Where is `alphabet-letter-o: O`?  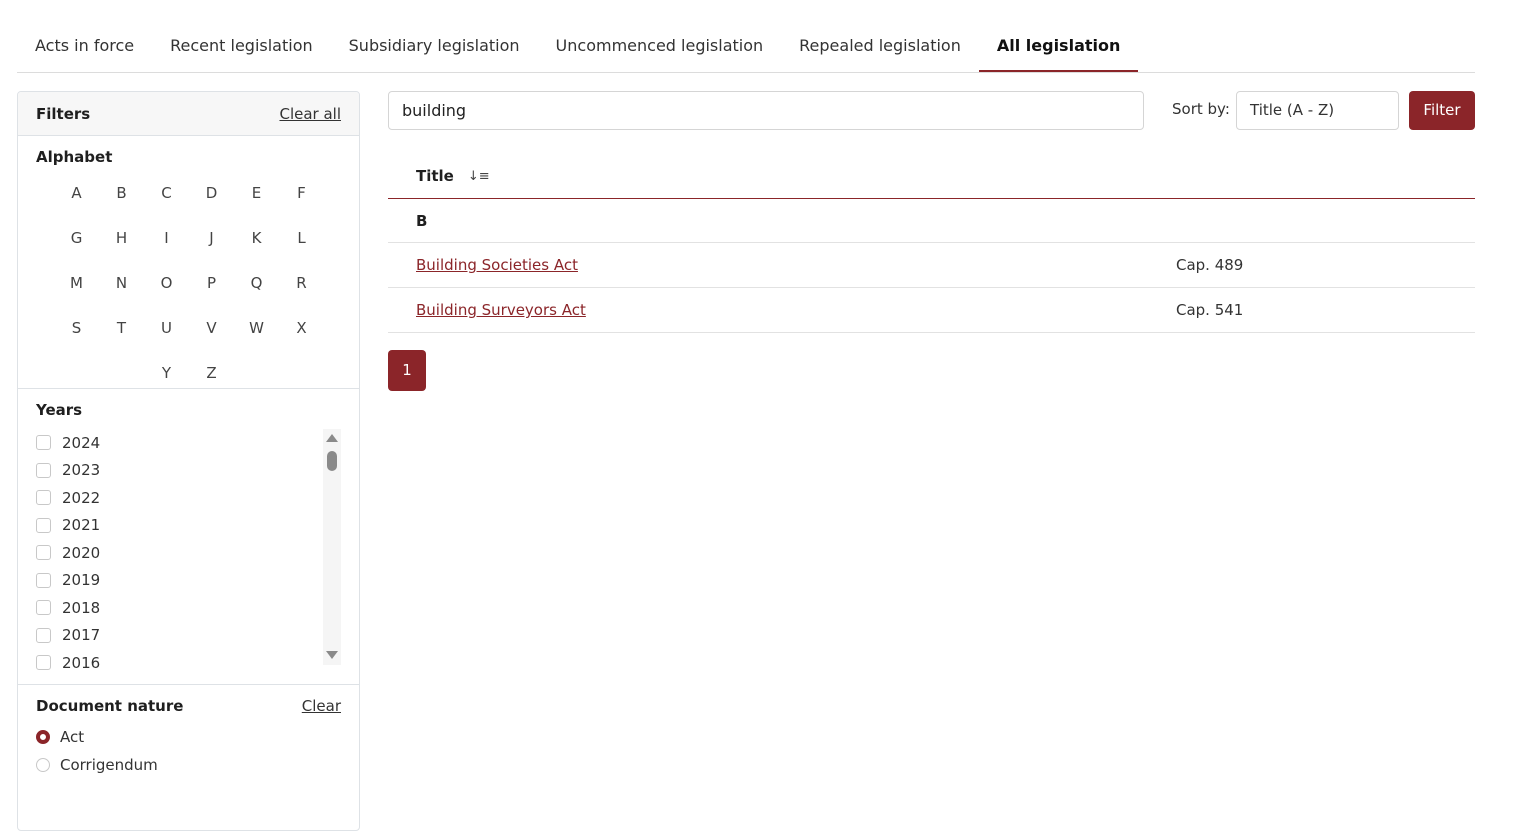
alphabet-letter-o: O is located at coordinates (166, 283).